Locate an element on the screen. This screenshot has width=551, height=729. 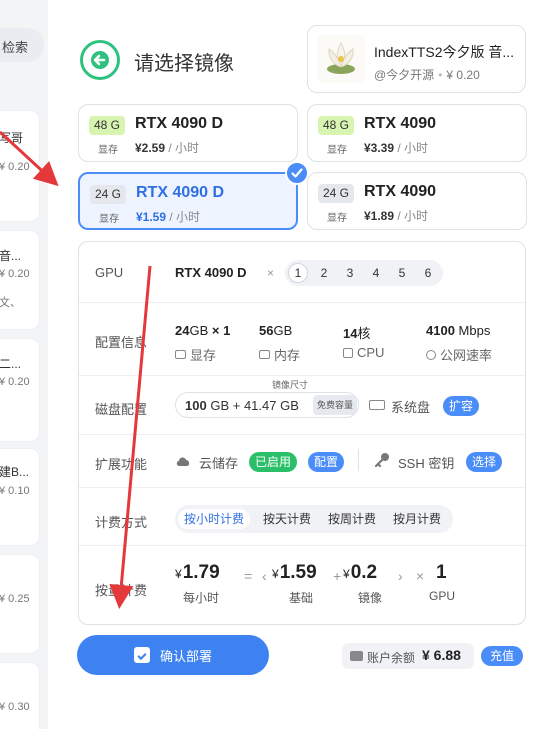
disk-icon is located at coordinates (377, 405).